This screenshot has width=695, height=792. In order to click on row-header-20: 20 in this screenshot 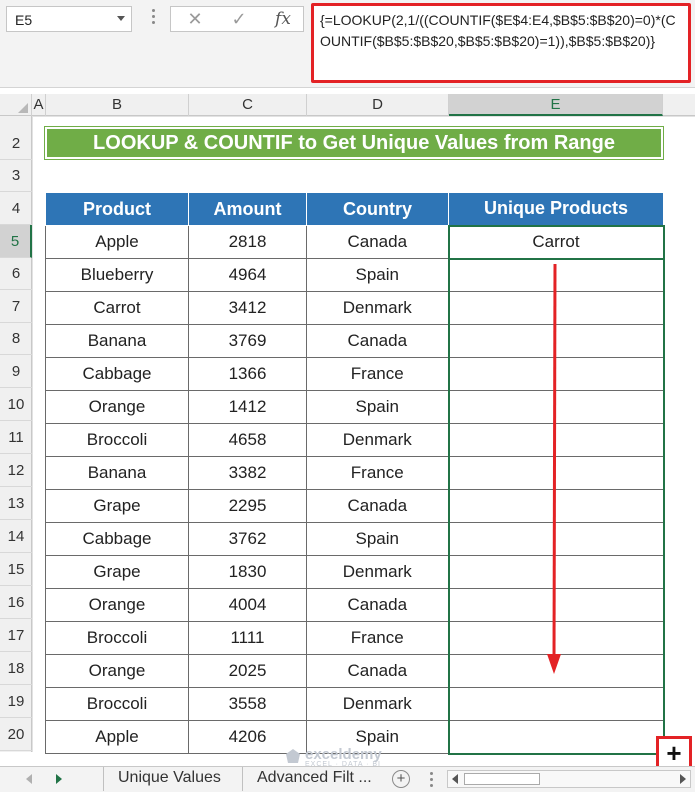, I will do `click(16, 734)`.